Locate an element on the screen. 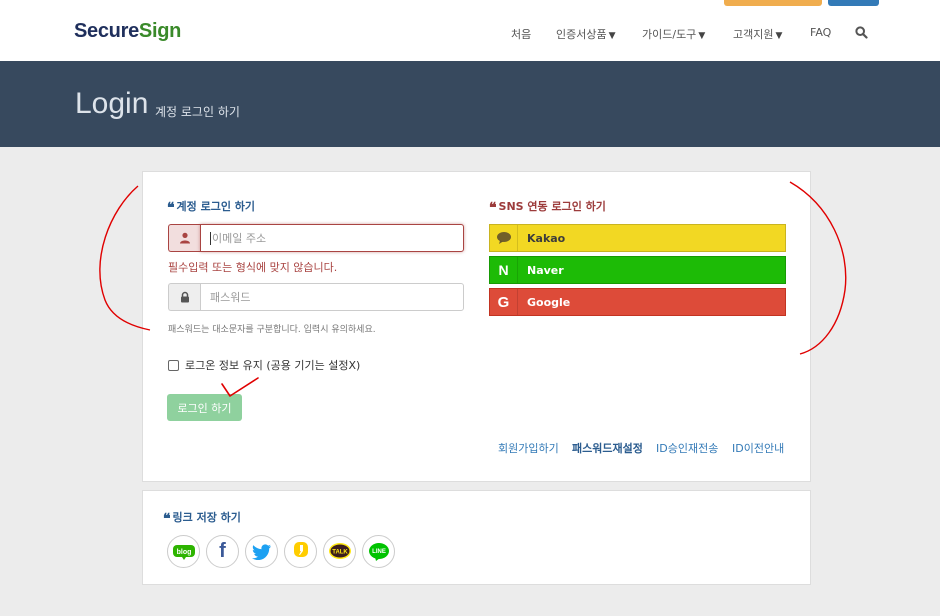 This screenshot has height=616, width=940. blog-icon-text: blog is located at coordinates (183, 552).